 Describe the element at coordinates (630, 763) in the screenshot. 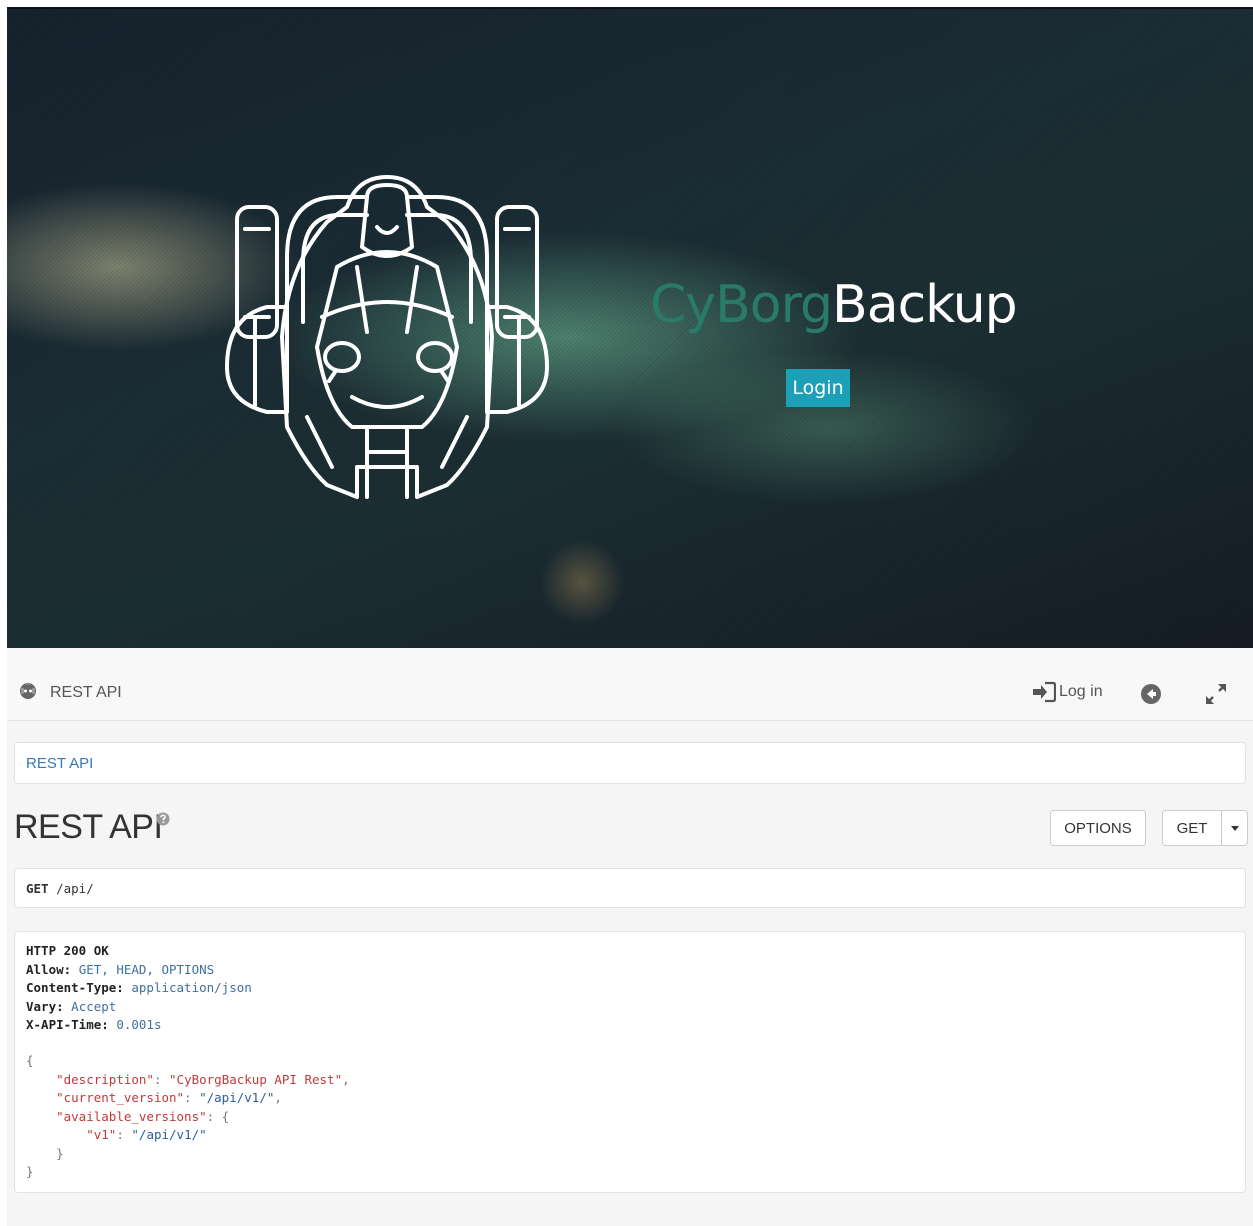

I see `breadcrumb: REST API` at that location.